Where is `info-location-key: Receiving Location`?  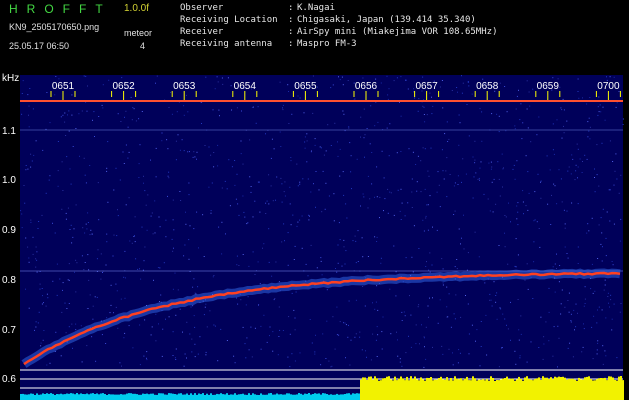
info-location-key: Receiving Location is located at coordinates (229, 20).